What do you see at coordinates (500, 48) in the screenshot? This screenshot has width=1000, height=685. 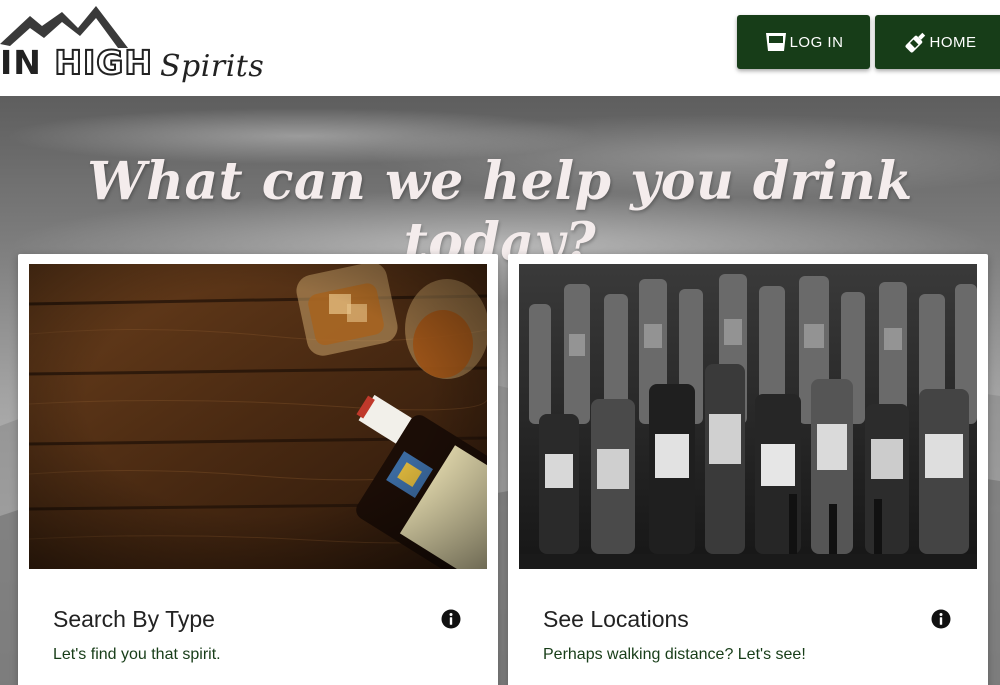 I see `site-header: IN HIGH Spirits LOG IN HOME` at bounding box center [500, 48].